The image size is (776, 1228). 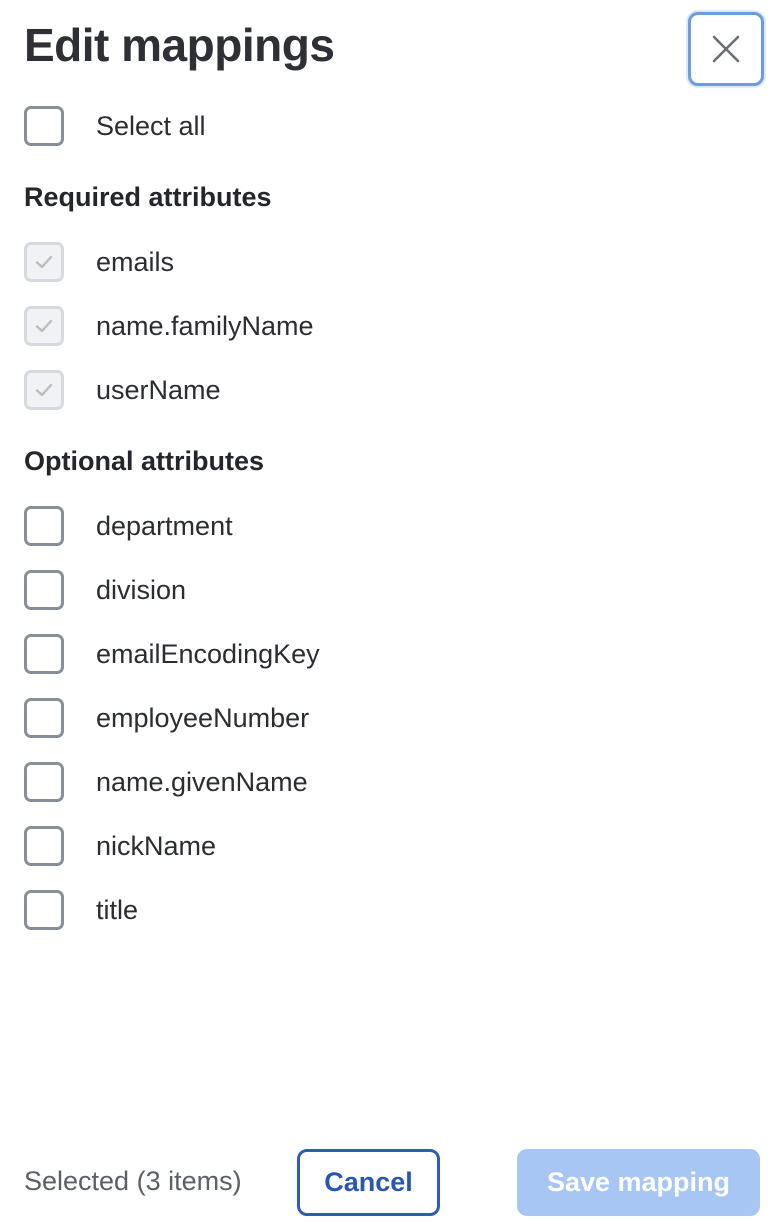 What do you see at coordinates (81, 910) in the screenshot?
I see `optional-attribute-row: title` at bounding box center [81, 910].